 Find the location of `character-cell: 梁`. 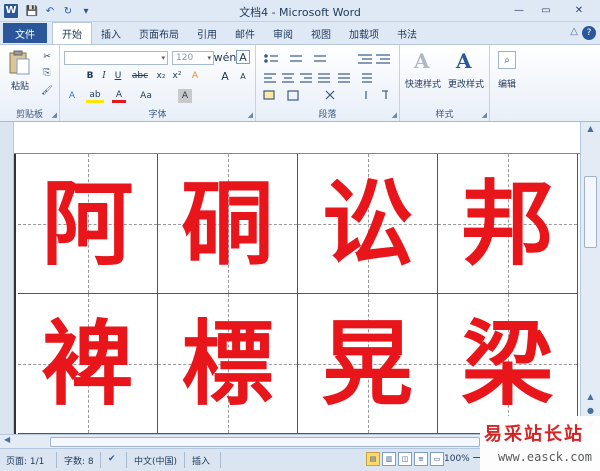

character-cell: 梁 is located at coordinates (508, 364).